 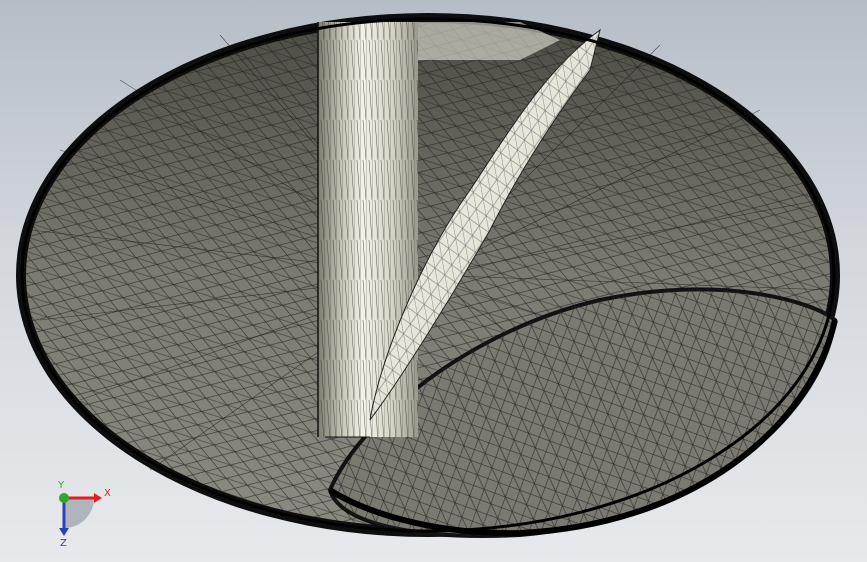 What do you see at coordinates (107, 493) in the screenshot?
I see `x-axis-label: X` at bounding box center [107, 493].